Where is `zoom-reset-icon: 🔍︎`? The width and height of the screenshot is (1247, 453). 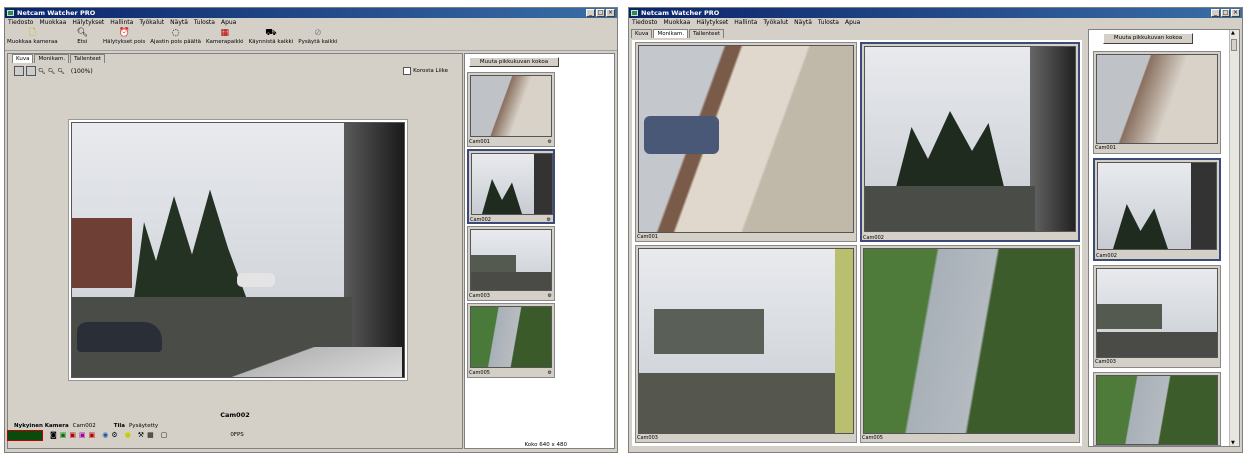 zoom-reset-icon: 🔍︎ is located at coordinates (61, 71).